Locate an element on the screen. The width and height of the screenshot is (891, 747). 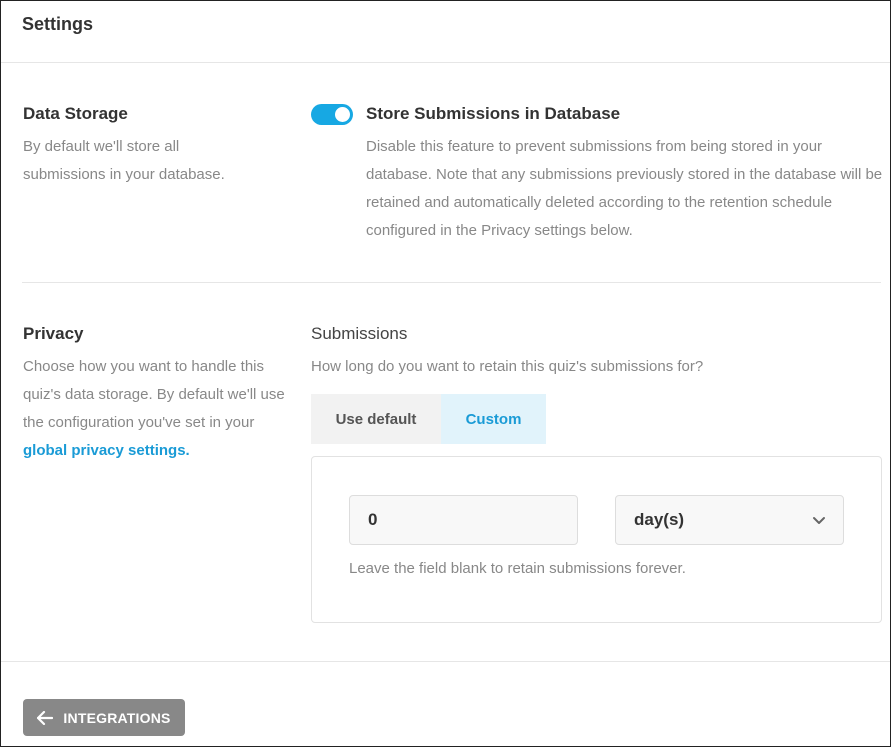
data-storage-title: Data Storage is located at coordinates (75, 113).